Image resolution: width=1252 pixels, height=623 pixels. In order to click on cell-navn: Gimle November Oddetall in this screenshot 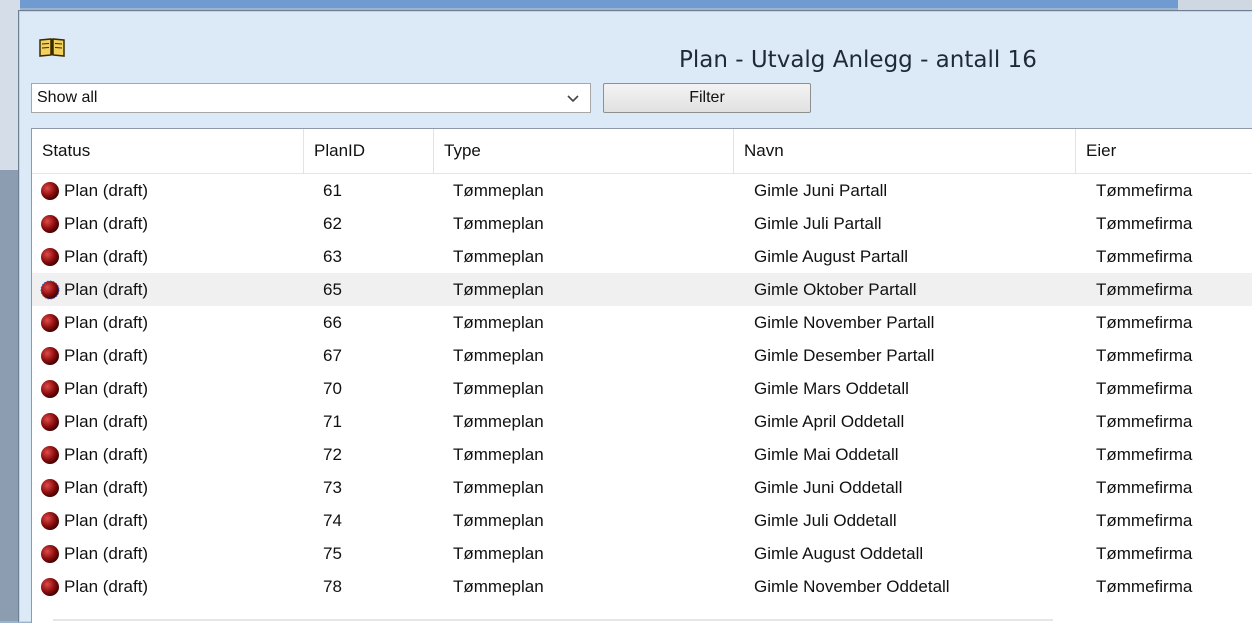, I will do `click(852, 586)`.